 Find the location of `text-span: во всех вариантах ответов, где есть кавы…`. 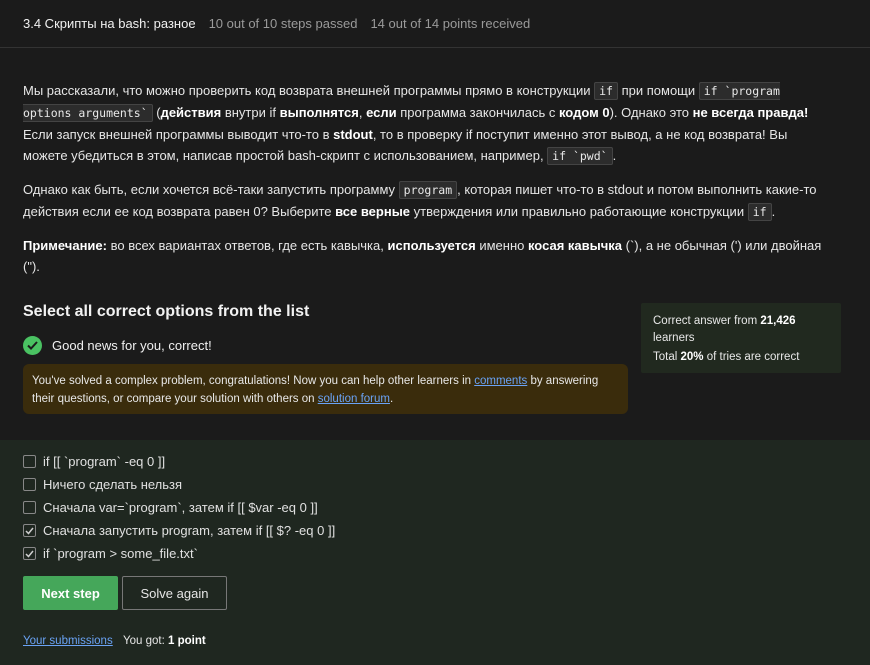

text-span: во всех вариантах ответов, где есть кавы… is located at coordinates (247, 245).